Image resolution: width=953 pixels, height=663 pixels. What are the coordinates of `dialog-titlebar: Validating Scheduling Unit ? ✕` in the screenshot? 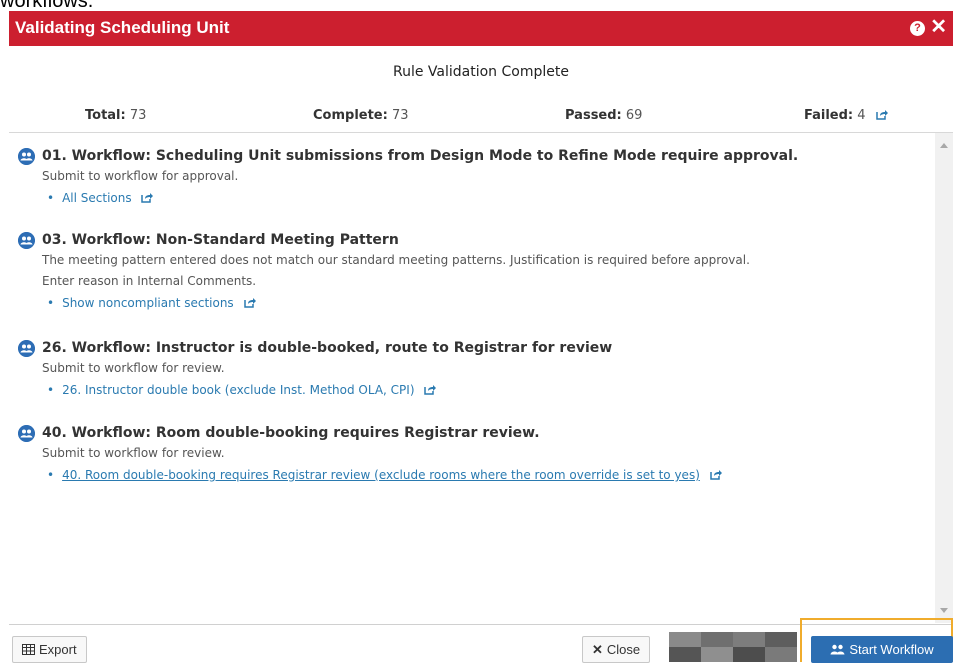 It's located at (481, 28).